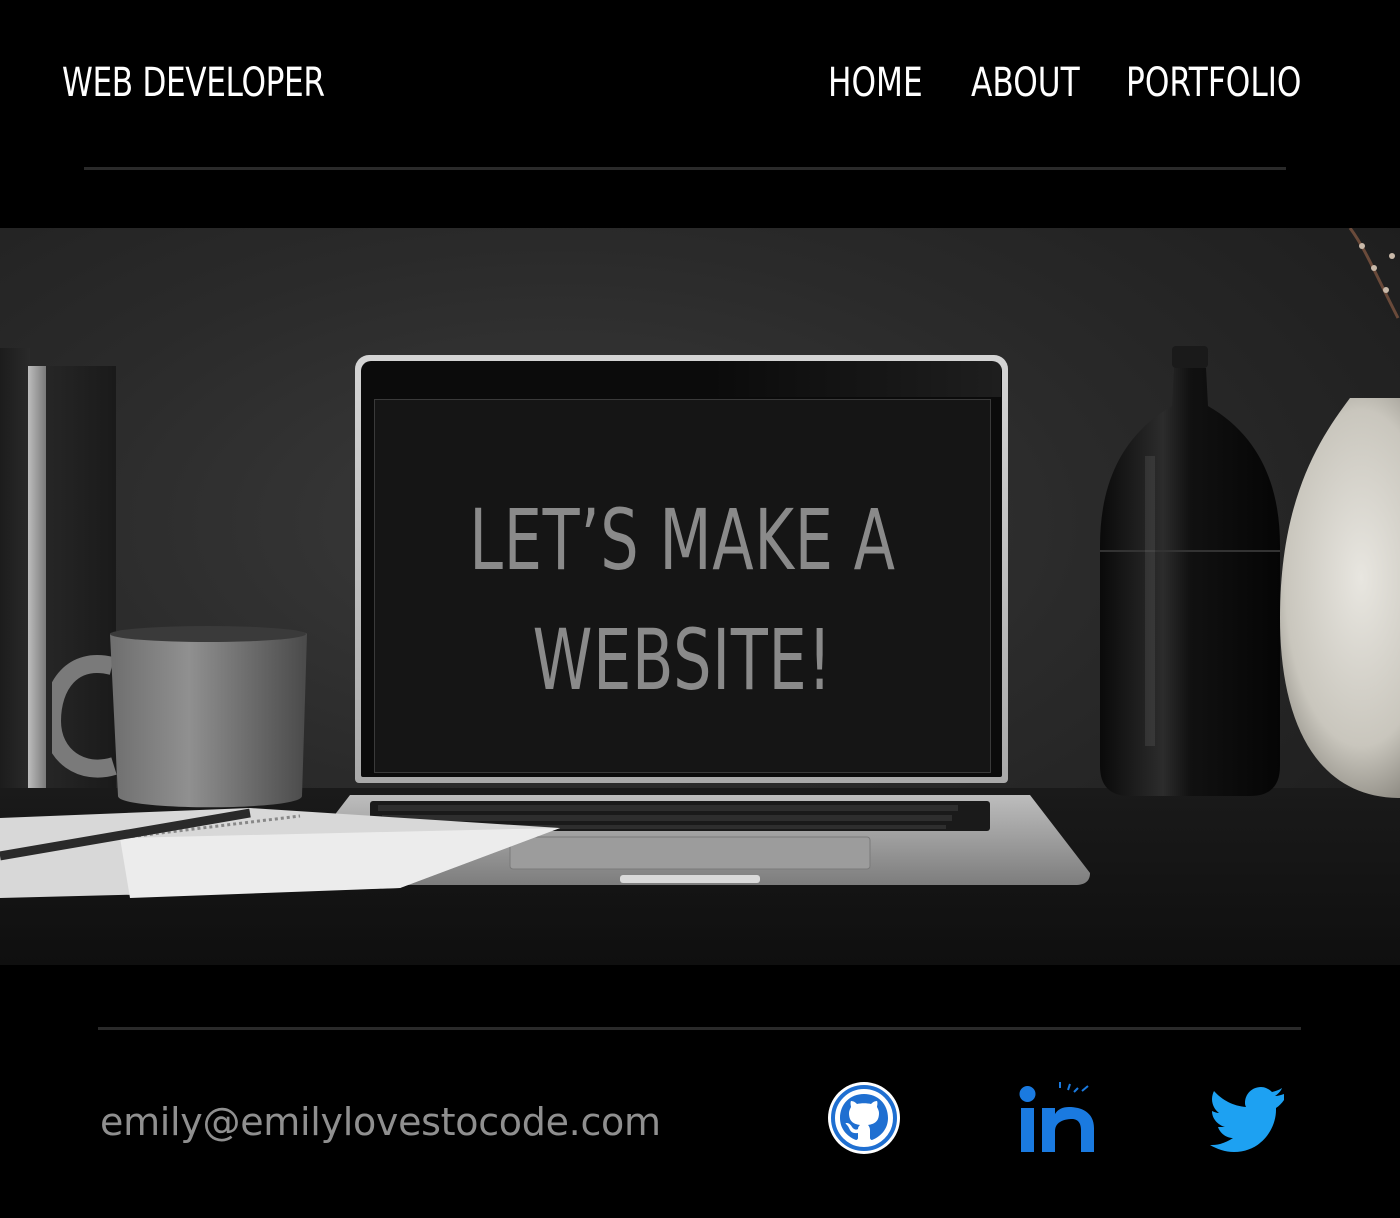  Describe the element at coordinates (875, 83) in the screenshot. I see `nav-link-home: HOME` at that location.